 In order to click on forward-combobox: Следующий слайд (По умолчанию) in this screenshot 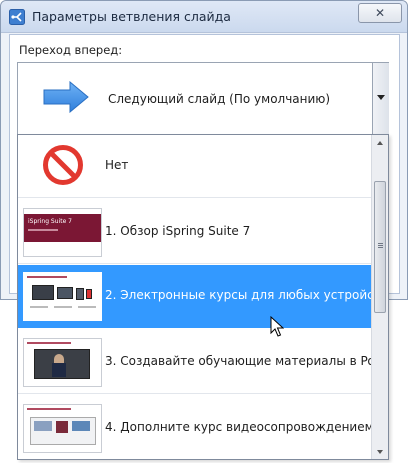, I will do `click(203, 98)`.